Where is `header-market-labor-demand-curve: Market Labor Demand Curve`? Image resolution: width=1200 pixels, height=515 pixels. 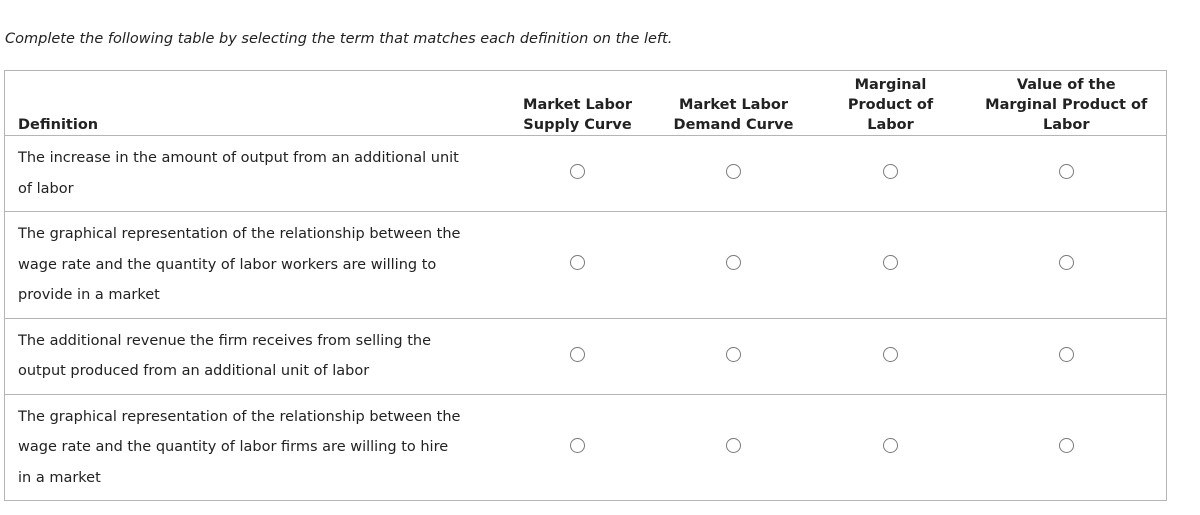 header-market-labor-demand-curve: Market Labor Demand Curve is located at coordinates (733, 103).